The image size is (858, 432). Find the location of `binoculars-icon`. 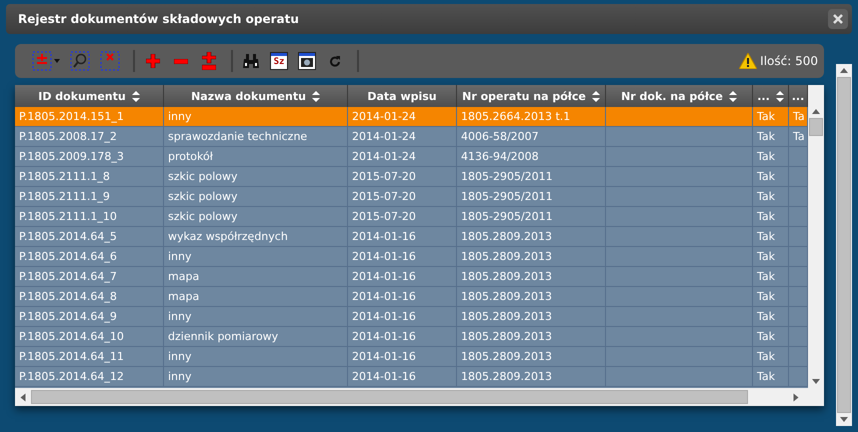

binoculars-icon is located at coordinates (251, 61).